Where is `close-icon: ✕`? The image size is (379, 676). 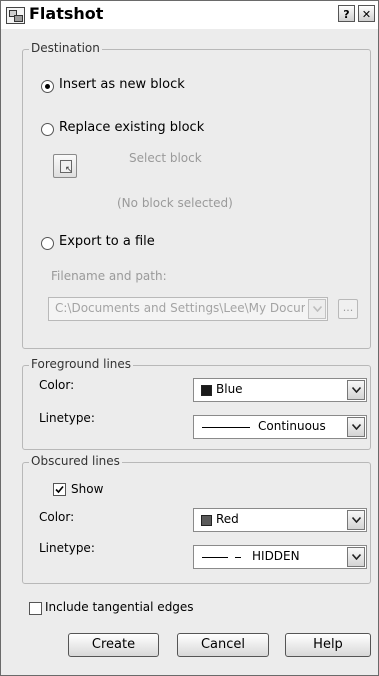
close-icon: ✕ is located at coordinates (366, 13).